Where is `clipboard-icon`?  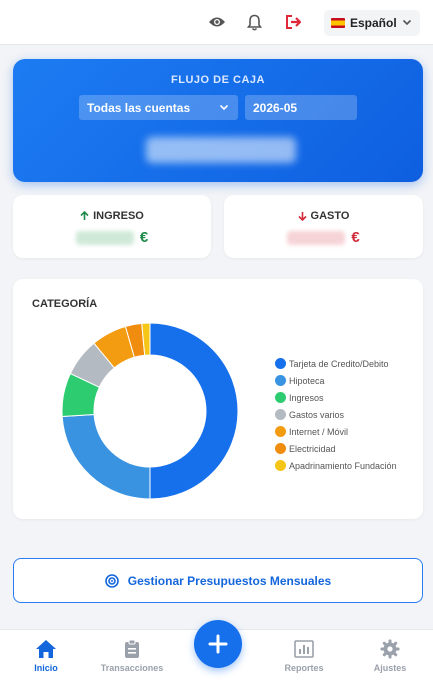 clipboard-icon is located at coordinates (132, 648).